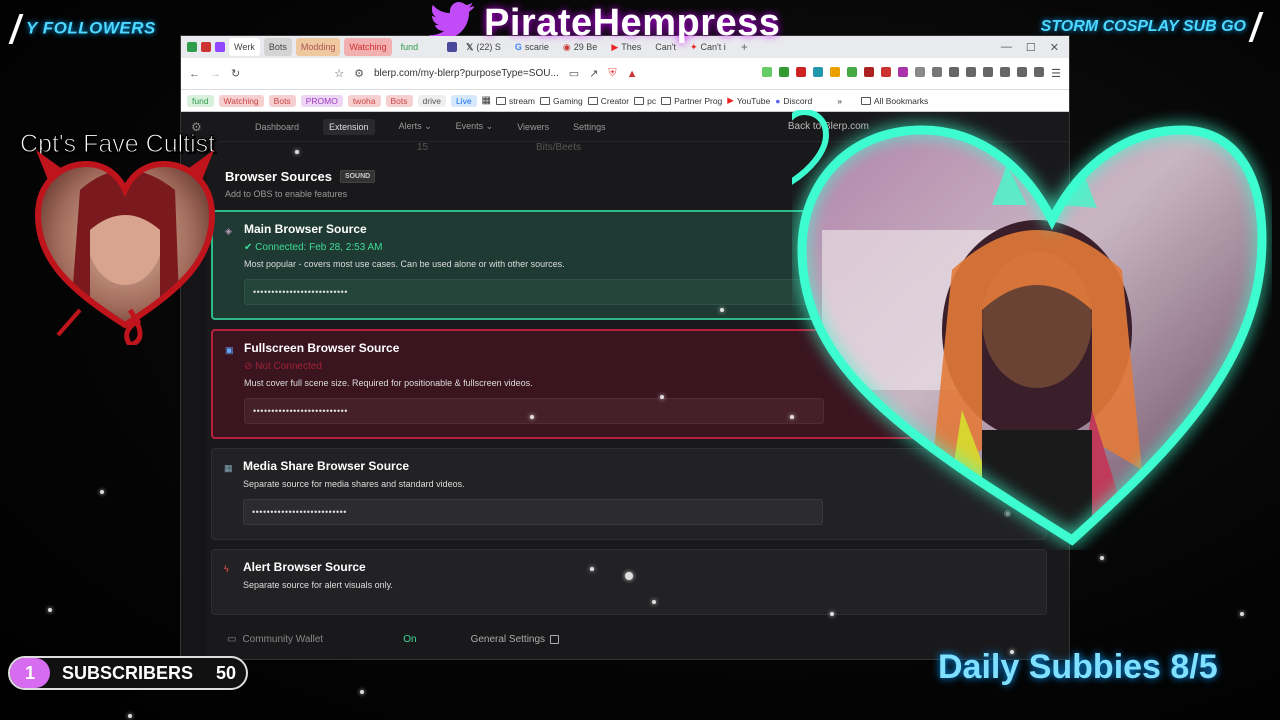 This screenshot has width=1280, height=720. What do you see at coordinates (319, 247) in the screenshot?
I see `status-text: Connected: Feb 28, 2:53 AM` at bounding box center [319, 247].